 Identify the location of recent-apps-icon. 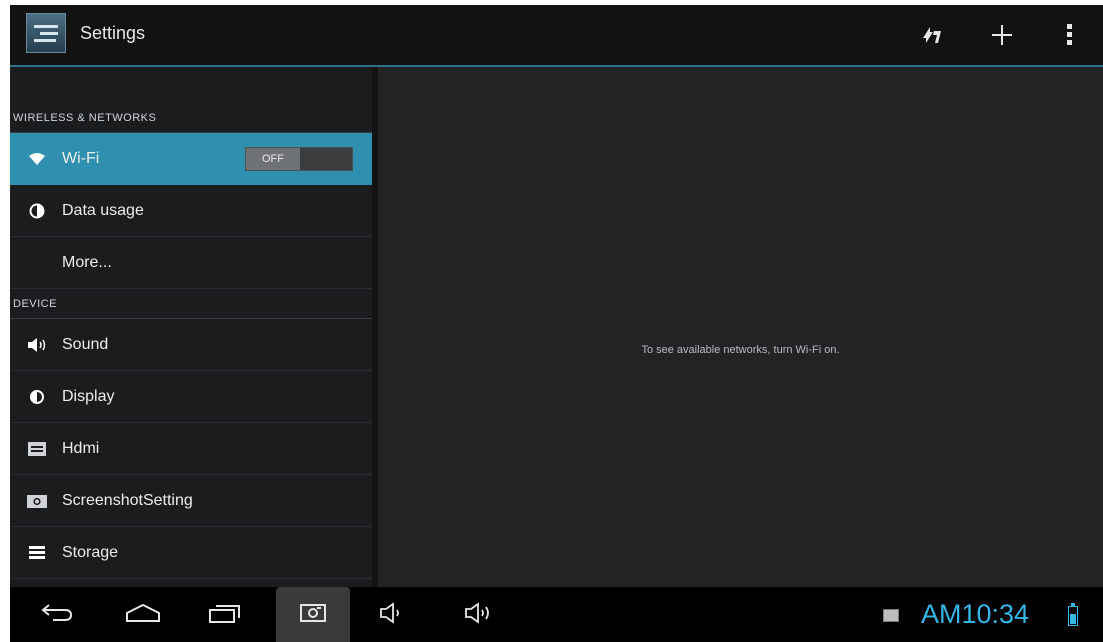
(225, 615).